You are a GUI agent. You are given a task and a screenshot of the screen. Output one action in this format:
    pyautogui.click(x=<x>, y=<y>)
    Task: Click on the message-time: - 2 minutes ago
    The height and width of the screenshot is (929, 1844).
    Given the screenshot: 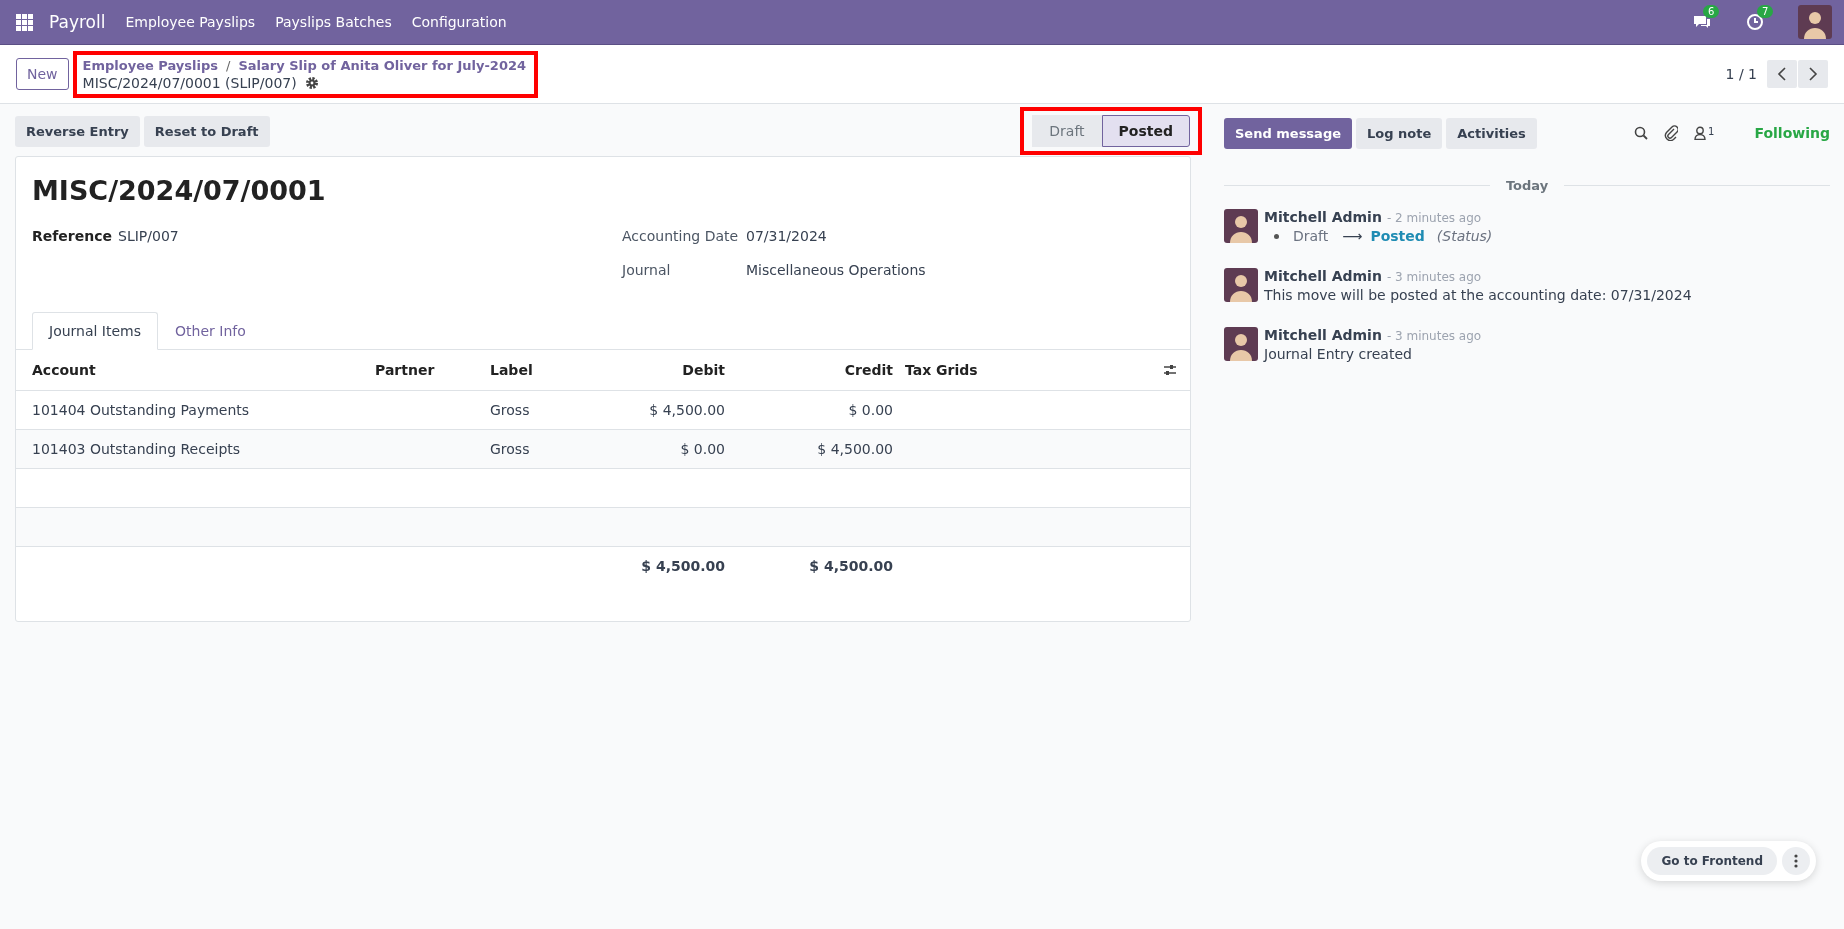 What is the action you would take?
    pyautogui.click(x=1434, y=218)
    